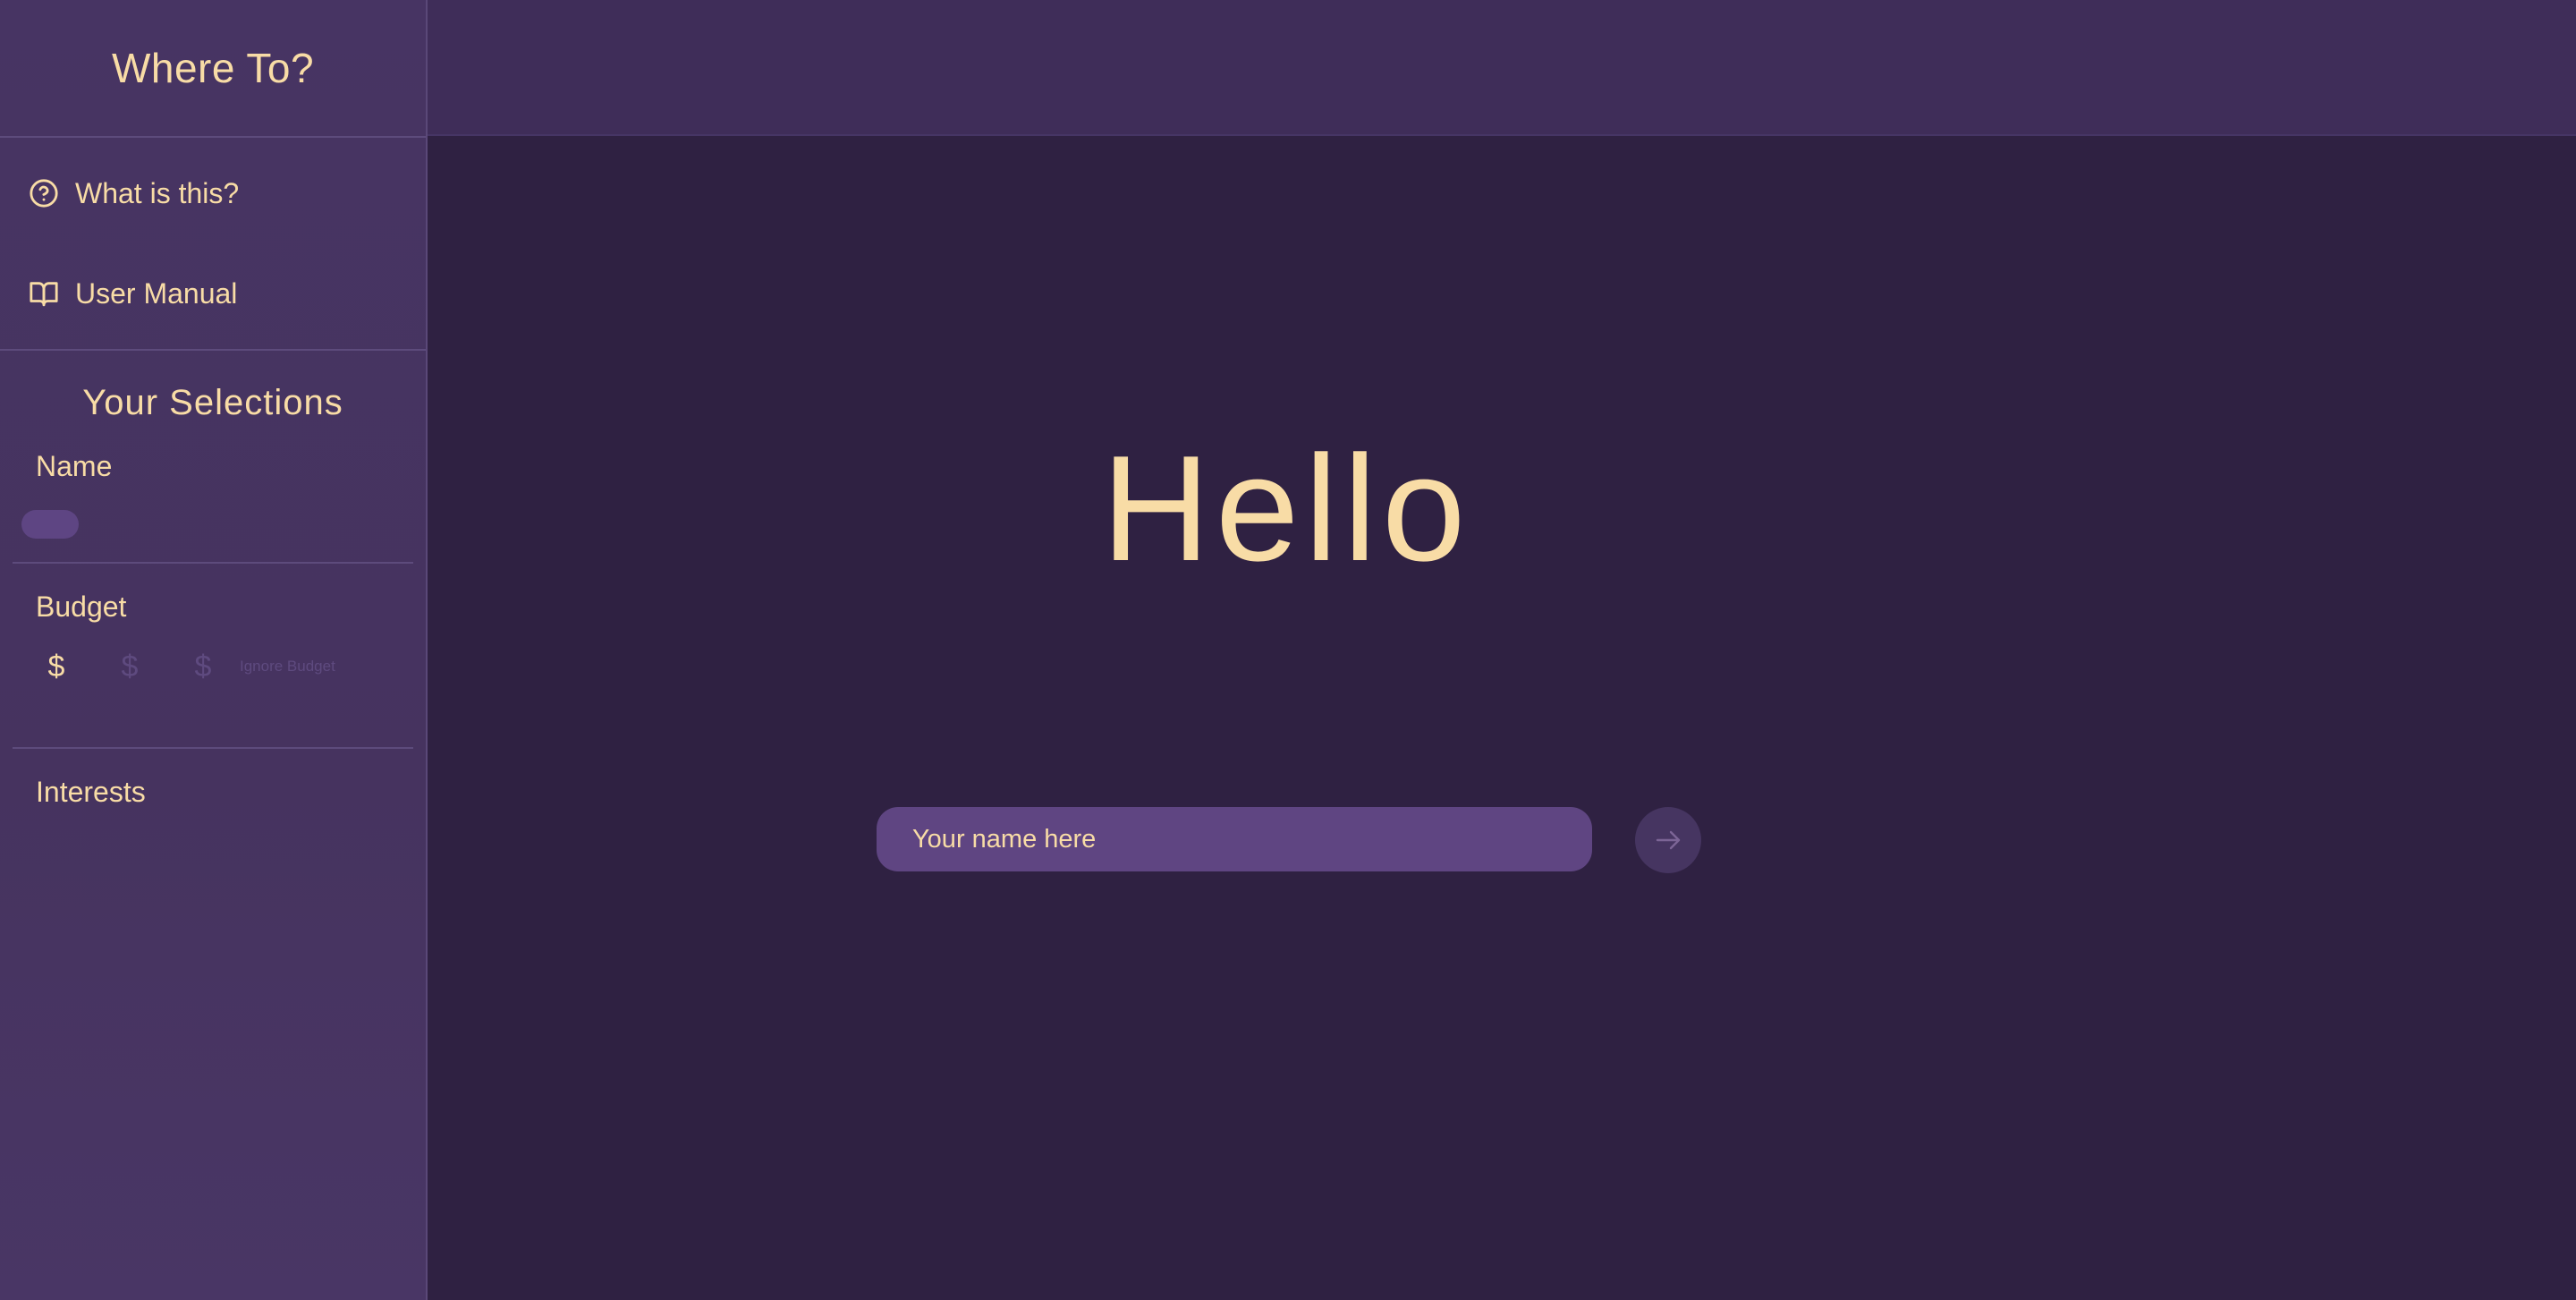 This screenshot has height=1300, width=2576. I want to click on nav-item-user-manual: User Manual, so click(213, 294).